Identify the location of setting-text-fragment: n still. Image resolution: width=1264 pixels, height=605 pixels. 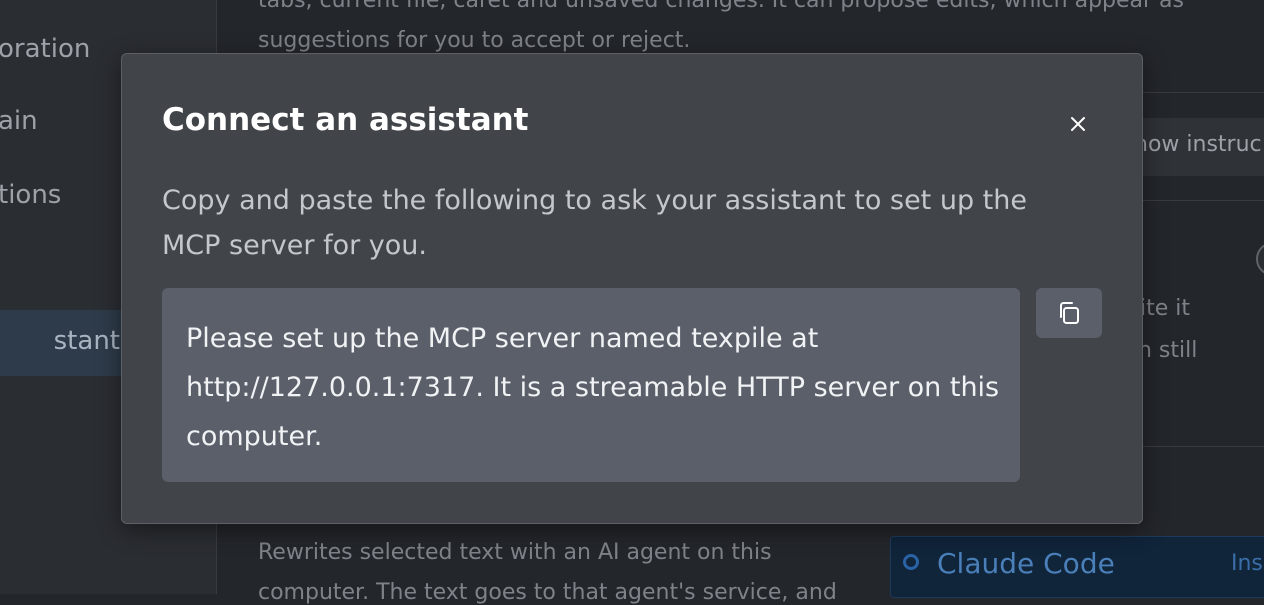
(1168, 350).